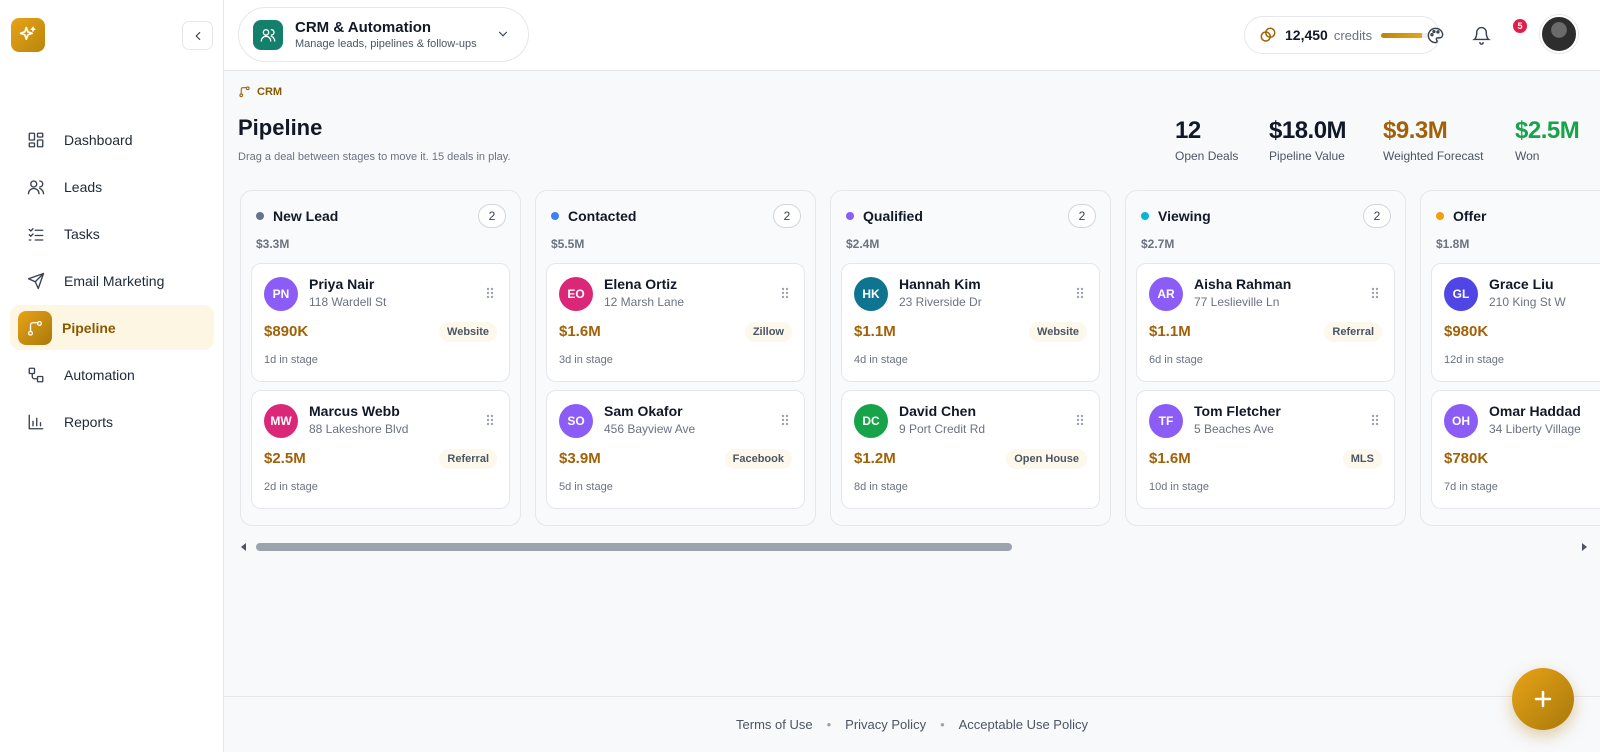 The width and height of the screenshot is (1600, 752). I want to click on lead-source-badge: Open House, so click(1046, 459).